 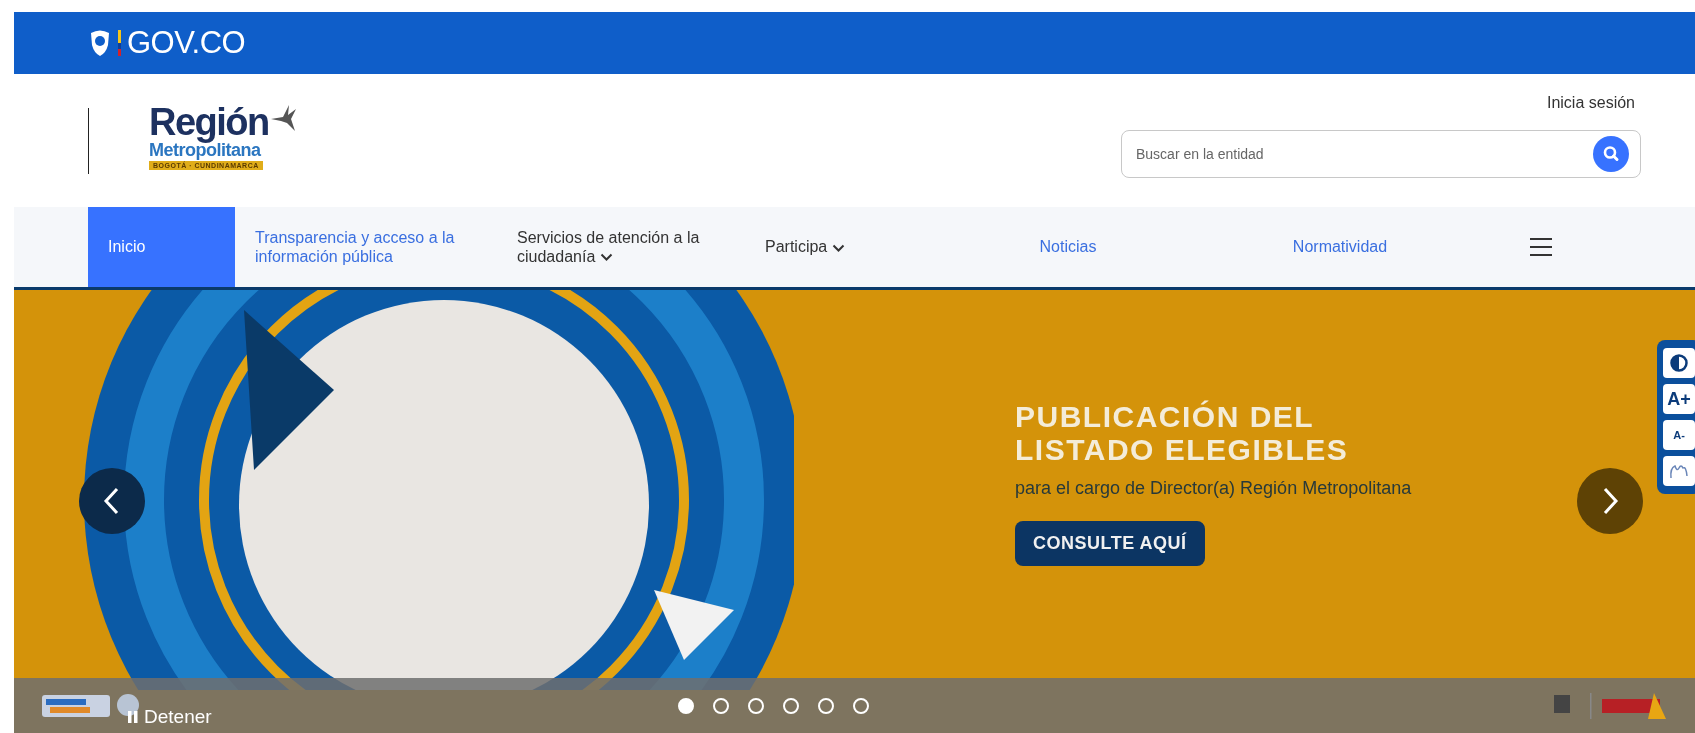 I want to click on vertical-rule, so click(x=88, y=140).